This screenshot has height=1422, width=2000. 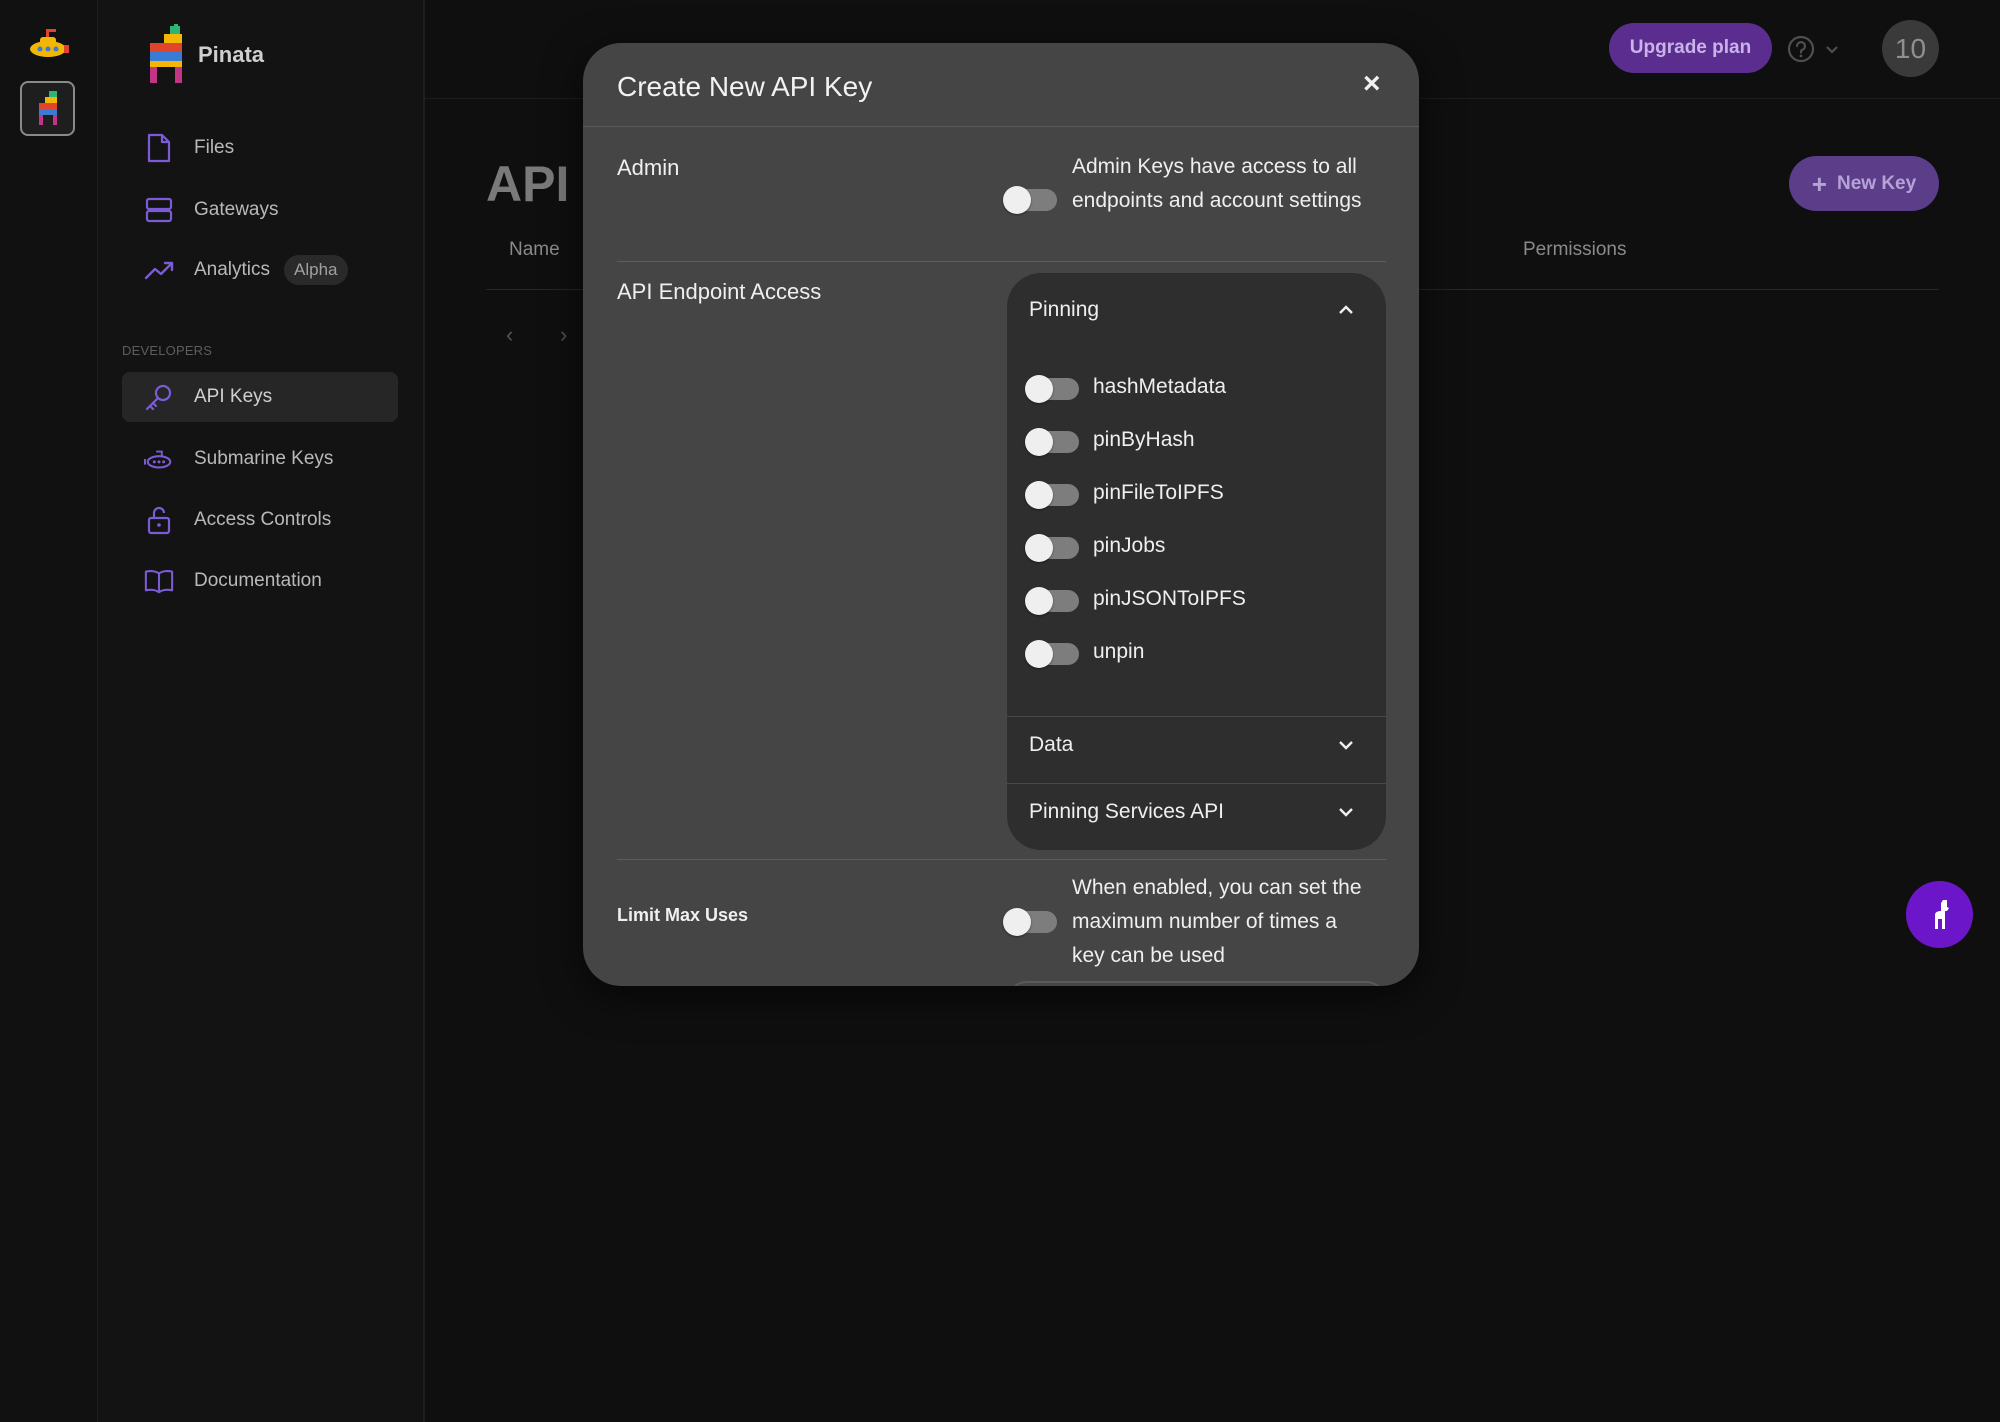 What do you see at coordinates (233, 396) in the screenshot?
I see `sidebar-item-label: API Keys` at bounding box center [233, 396].